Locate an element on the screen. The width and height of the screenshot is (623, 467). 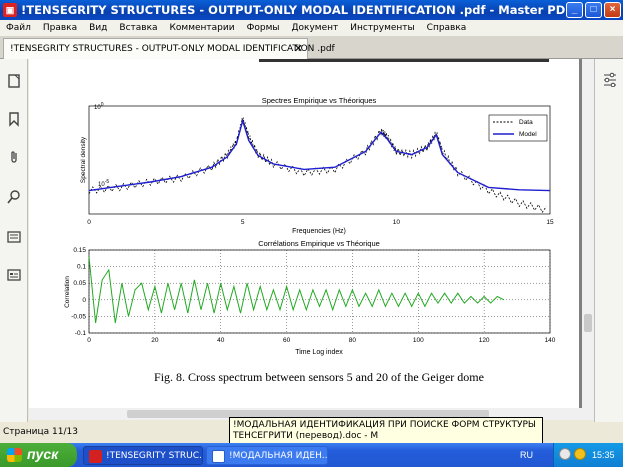
chart2-xtick-label: 0 is located at coordinates (89, 340).